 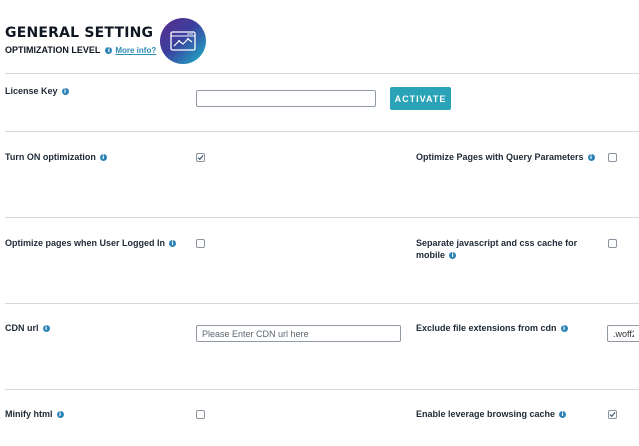 I want to click on turn-on-optimization-checkbox, so click(x=200, y=157).